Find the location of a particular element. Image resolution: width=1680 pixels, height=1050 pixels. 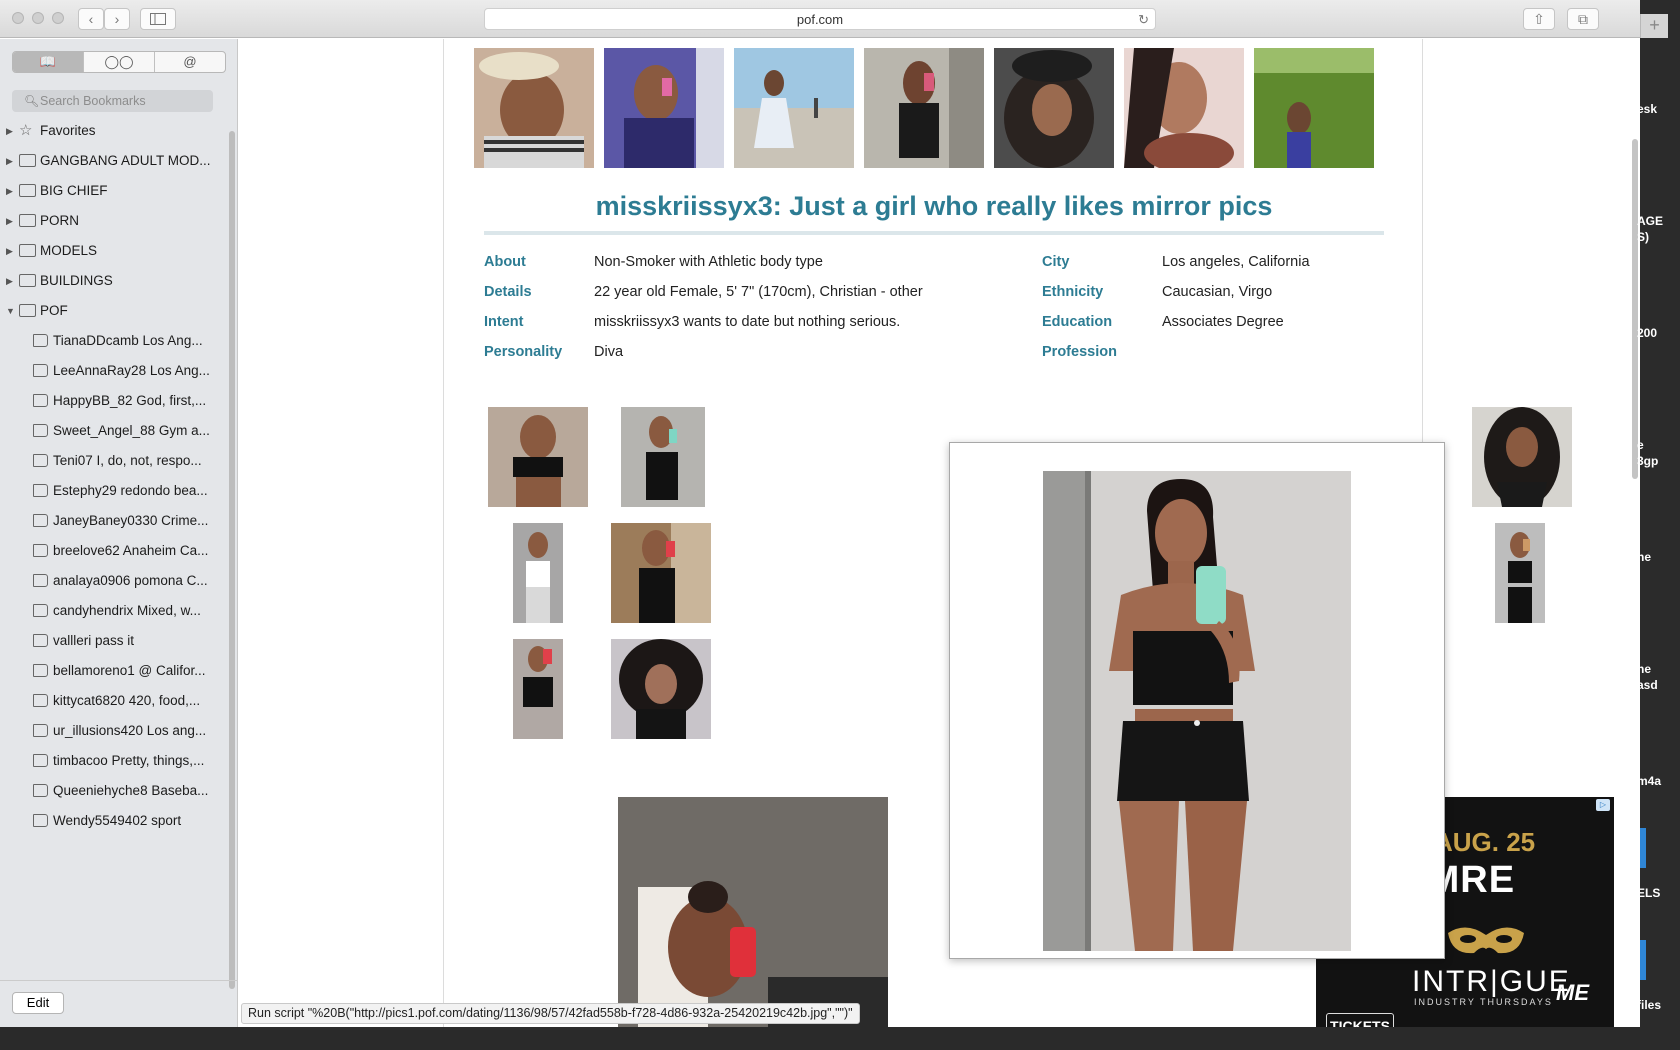

bookmark-folder: ▼ POF is located at coordinates (113, 311).